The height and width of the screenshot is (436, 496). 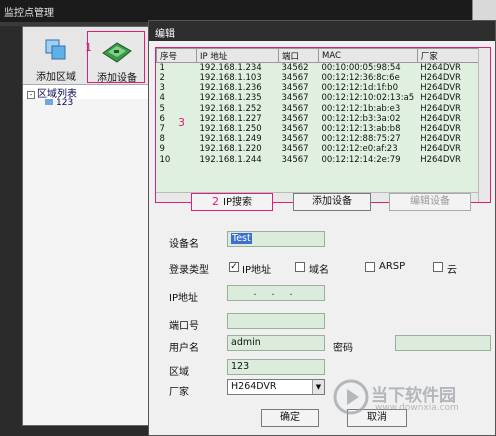 What do you see at coordinates (361, 118) in the screenshot?
I see `table-cell: 00:12:12:b3:3a:02` at bounding box center [361, 118].